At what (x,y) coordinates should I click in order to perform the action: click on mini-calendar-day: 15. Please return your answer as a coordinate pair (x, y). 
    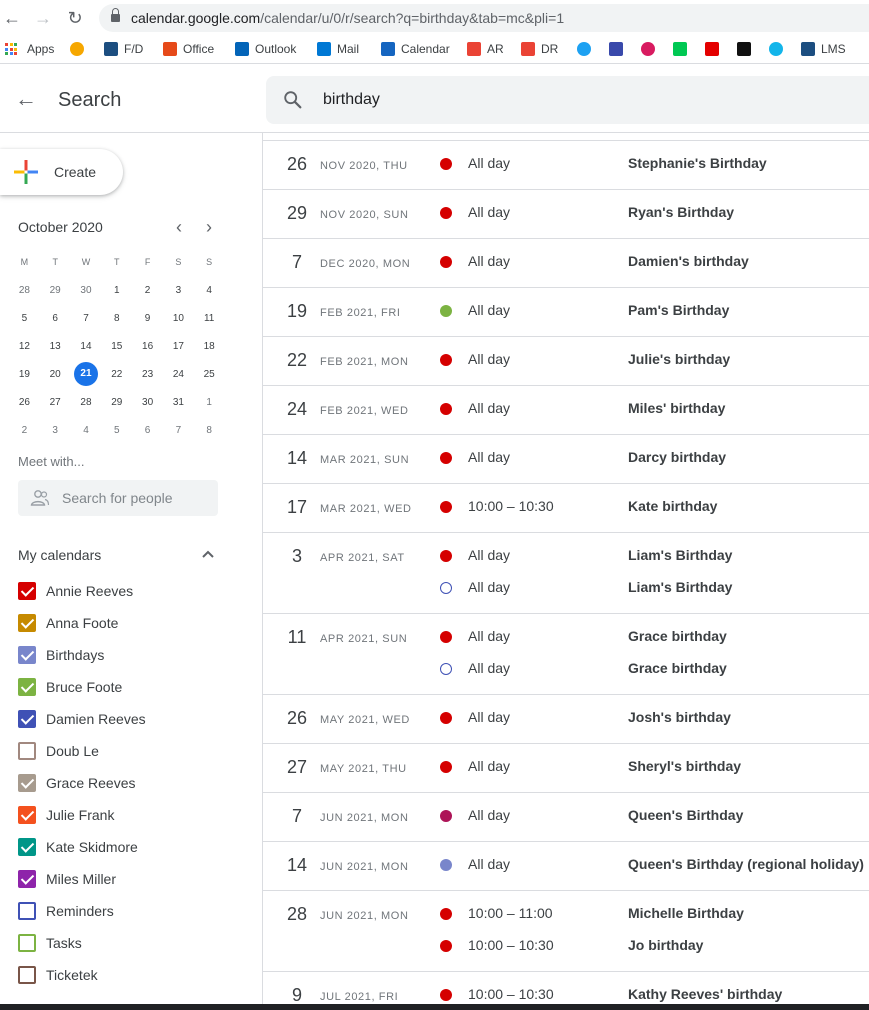
    Looking at the image, I should click on (116, 346).